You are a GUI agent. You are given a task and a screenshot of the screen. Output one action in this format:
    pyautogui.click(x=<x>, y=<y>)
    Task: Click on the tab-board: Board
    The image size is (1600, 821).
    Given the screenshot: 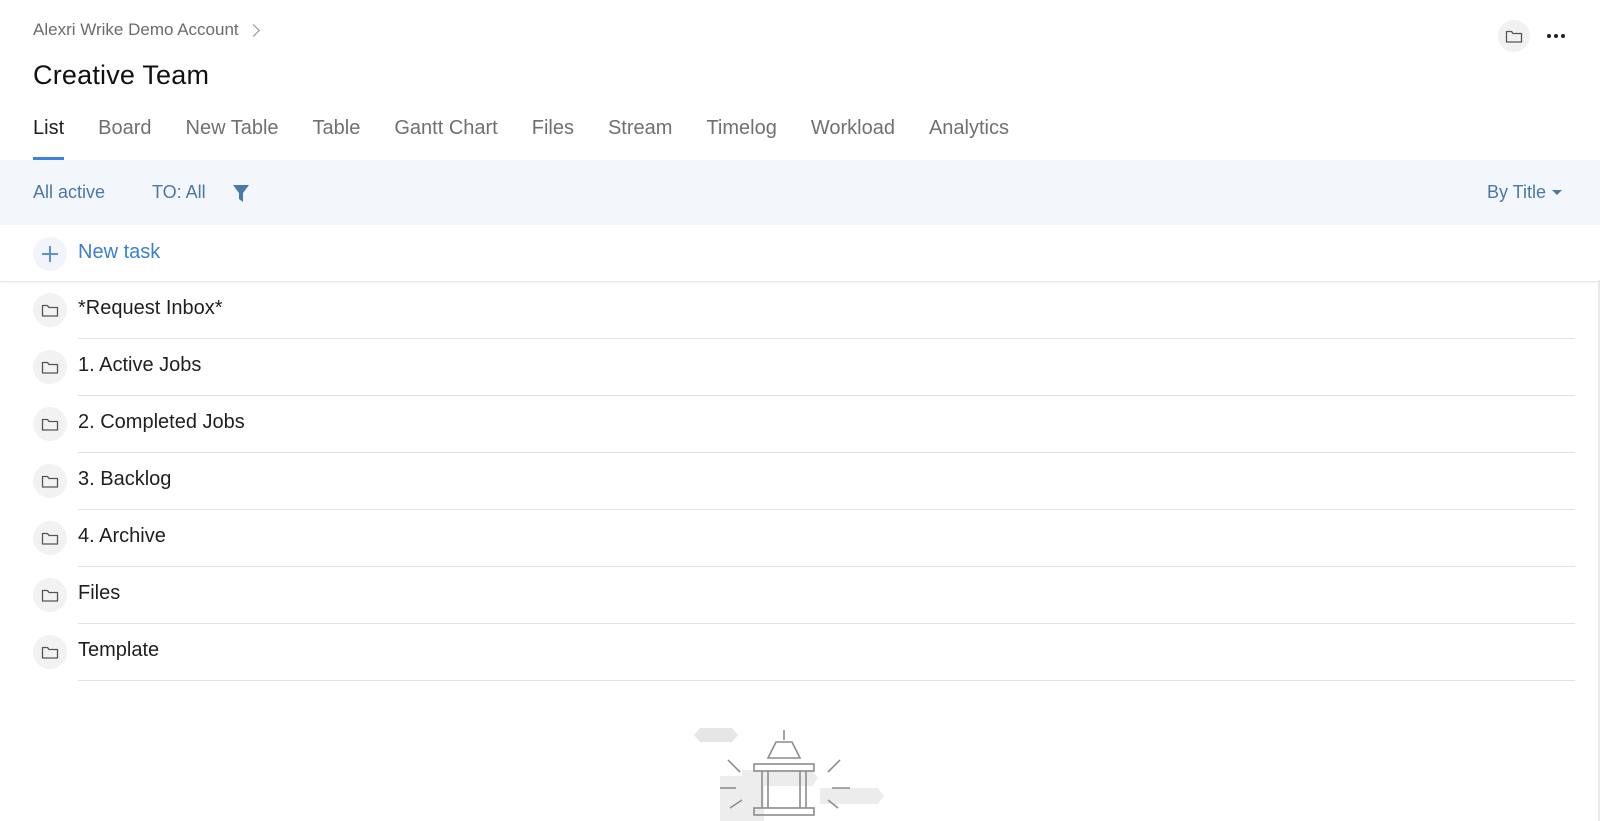 What is the action you would take?
    pyautogui.click(x=124, y=135)
    